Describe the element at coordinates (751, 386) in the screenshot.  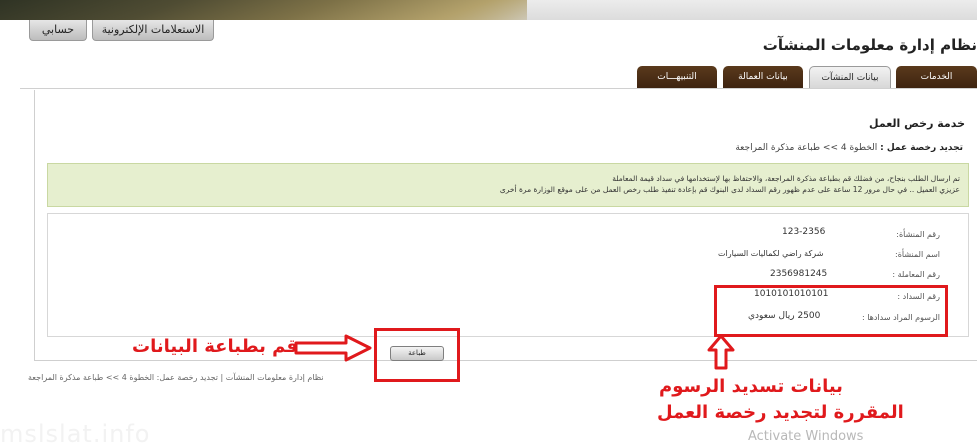
I see `fee-note-line-1: بيانات تسديد الرسوم` at that location.